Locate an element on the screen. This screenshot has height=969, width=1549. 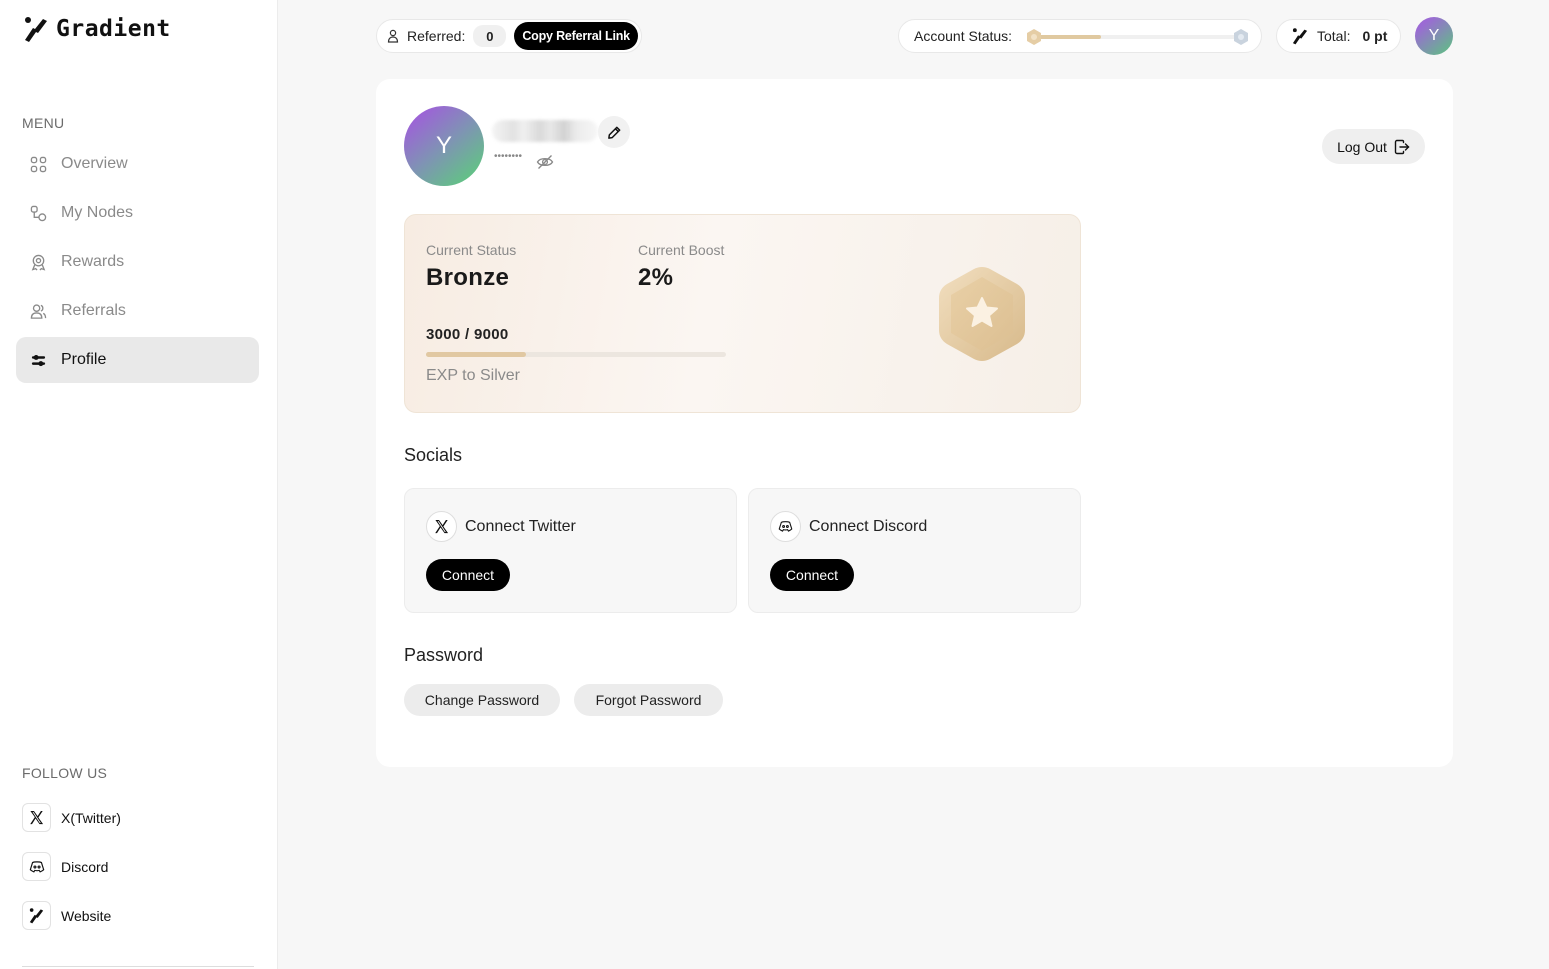
connect-twitter-button: Connect is located at coordinates (468, 575).